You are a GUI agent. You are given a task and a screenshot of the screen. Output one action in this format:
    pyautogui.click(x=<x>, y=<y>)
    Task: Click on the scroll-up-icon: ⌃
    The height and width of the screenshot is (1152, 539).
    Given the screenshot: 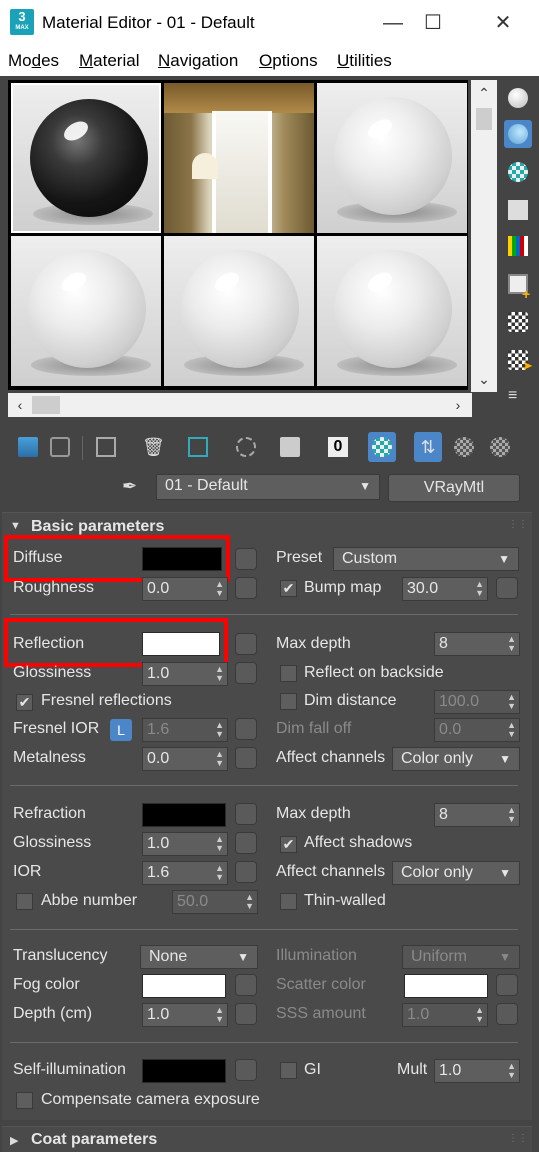 What is the action you would take?
    pyautogui.click(x=484, y=93)
    